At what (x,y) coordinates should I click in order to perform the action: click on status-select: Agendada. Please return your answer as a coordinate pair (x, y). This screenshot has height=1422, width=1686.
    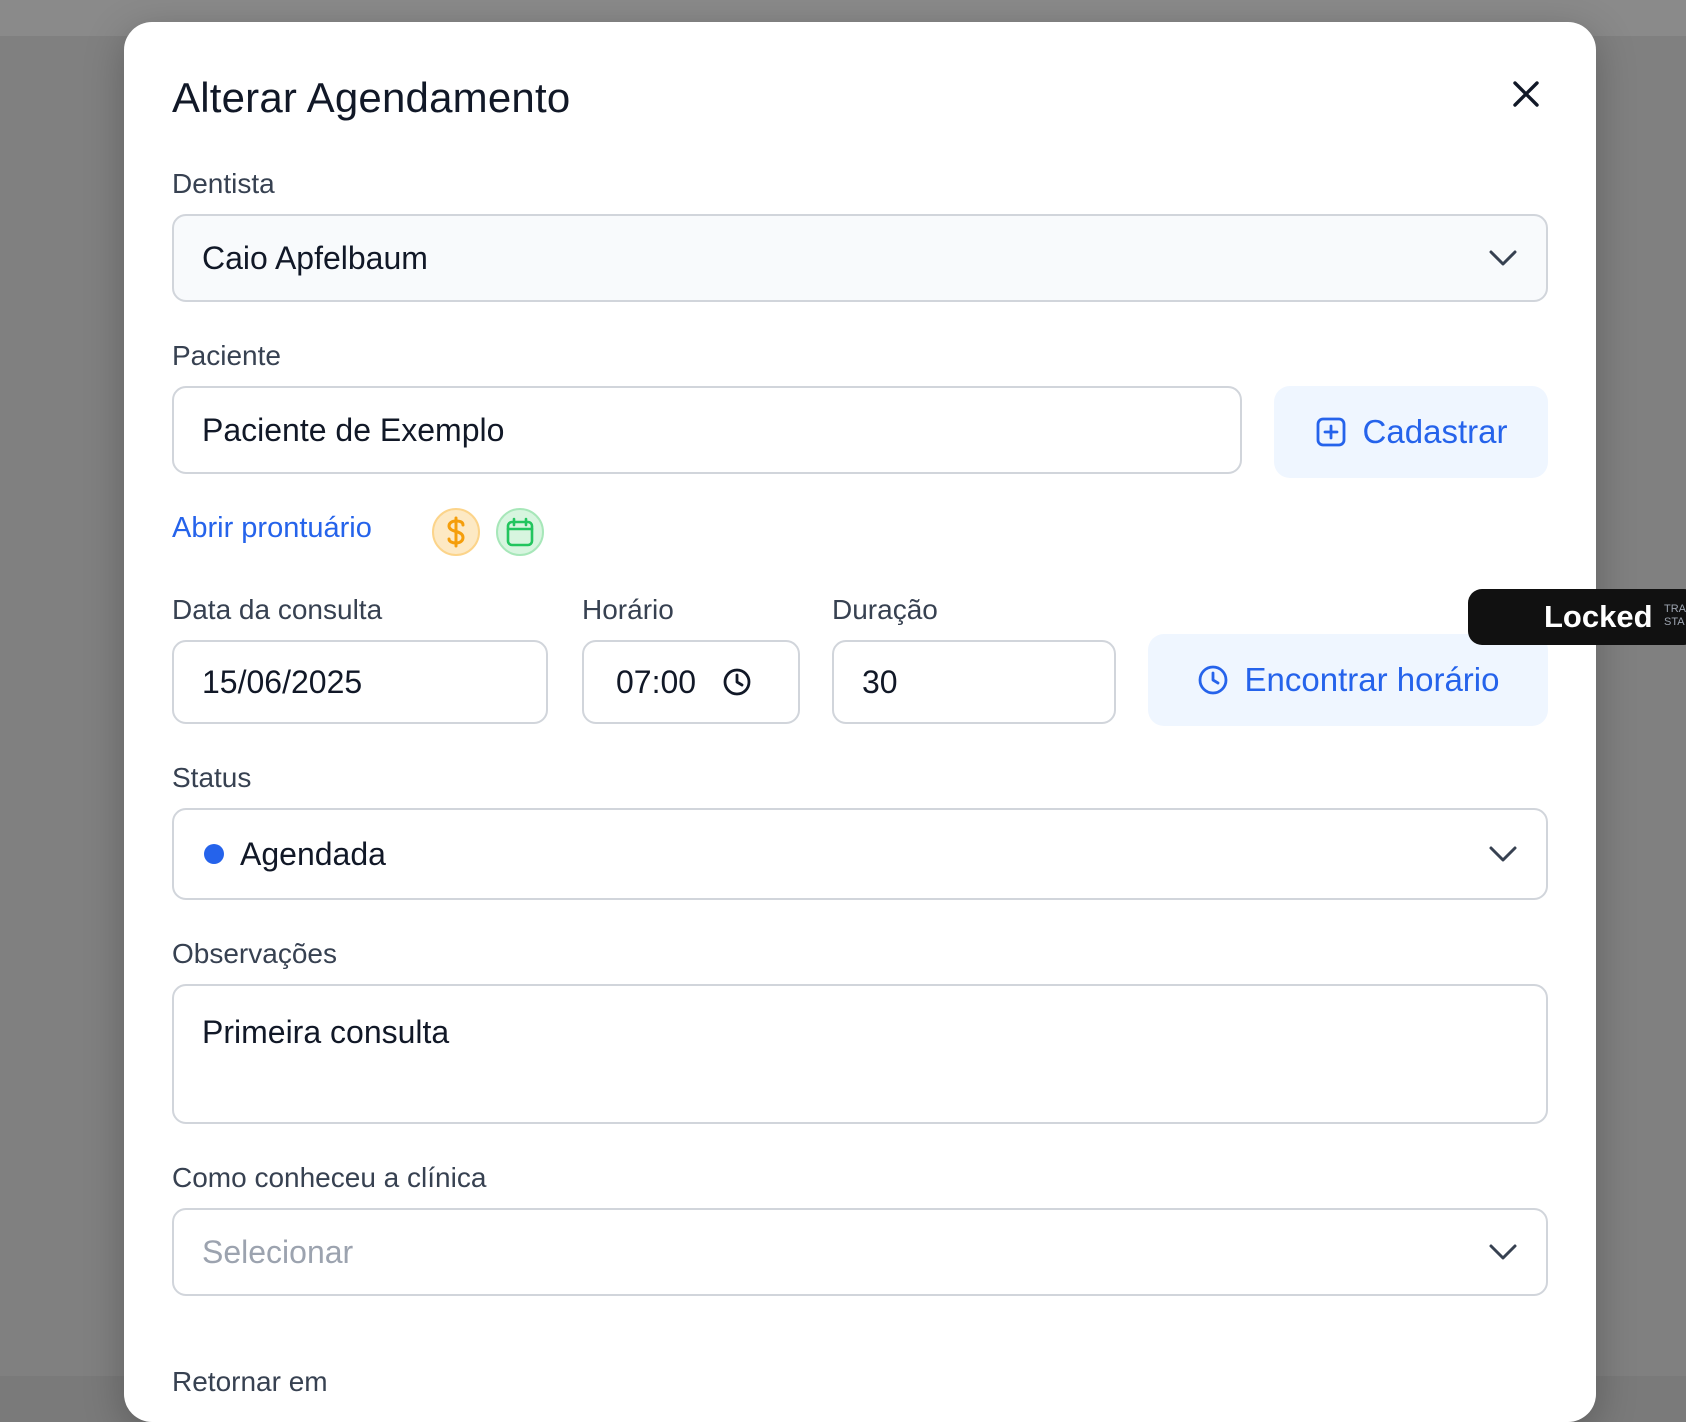
    Looking at the image, I should click on (860, 854).